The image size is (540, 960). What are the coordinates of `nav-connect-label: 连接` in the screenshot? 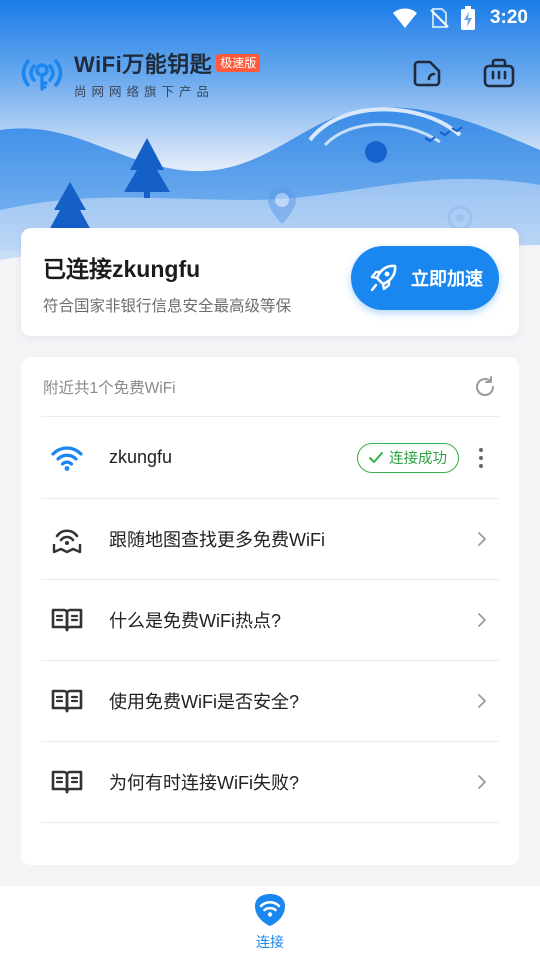 It's located at (270, 942).